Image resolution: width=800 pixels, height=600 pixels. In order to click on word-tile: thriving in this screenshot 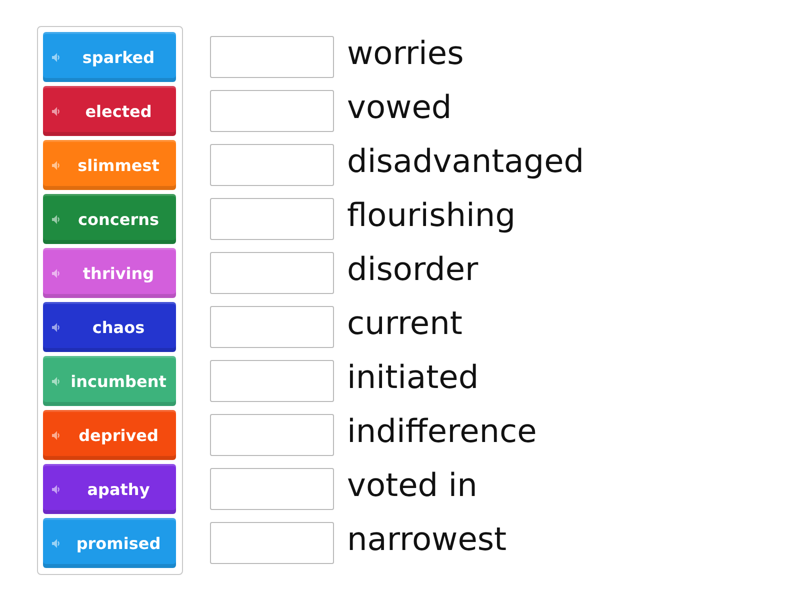, I will do `click(109, 273)`.